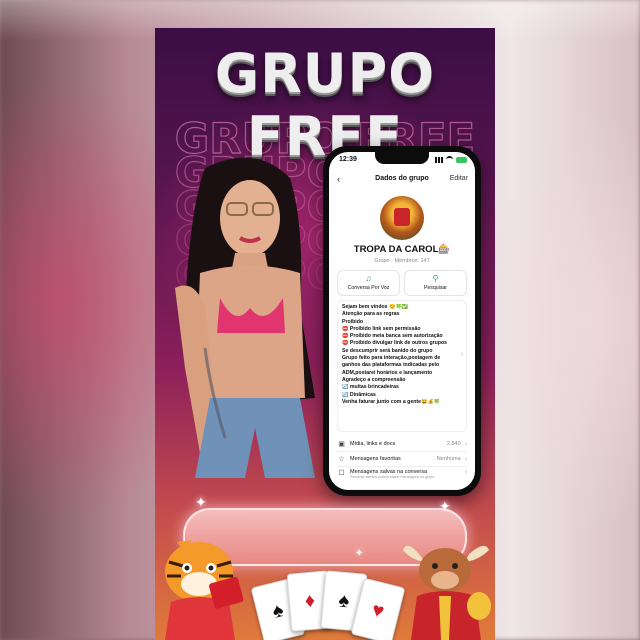 The width and height of the screenshot is (640, 640). Describe the element at coordinates (359, 394) in the screenshot. I see `description-line: 🔄 Dinâmicas` at that location.